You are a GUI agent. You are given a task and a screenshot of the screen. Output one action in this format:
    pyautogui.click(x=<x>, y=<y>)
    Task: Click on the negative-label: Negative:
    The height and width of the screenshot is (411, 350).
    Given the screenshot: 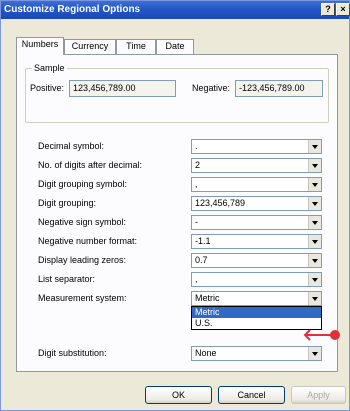 What is the action you would take?
    pyautogui.click(x=211, y=88)
    